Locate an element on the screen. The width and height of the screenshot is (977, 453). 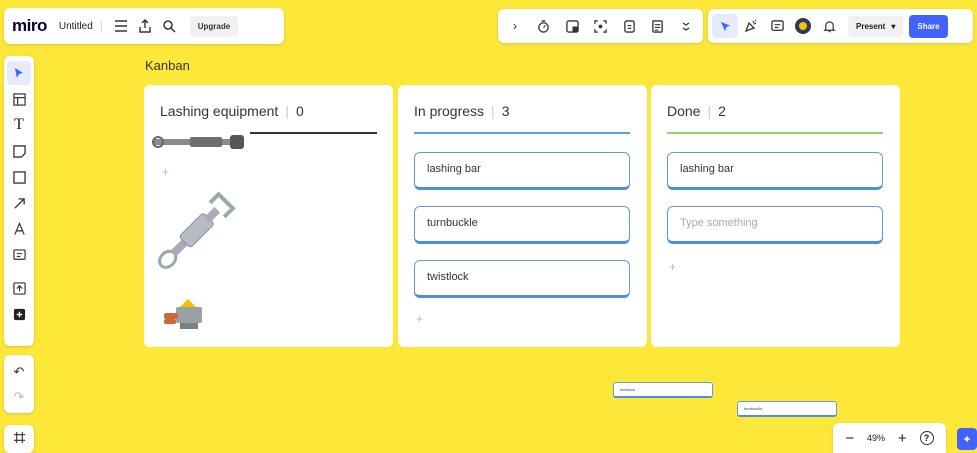
kanban-card: twistlock is located at coordinates (522, 279).